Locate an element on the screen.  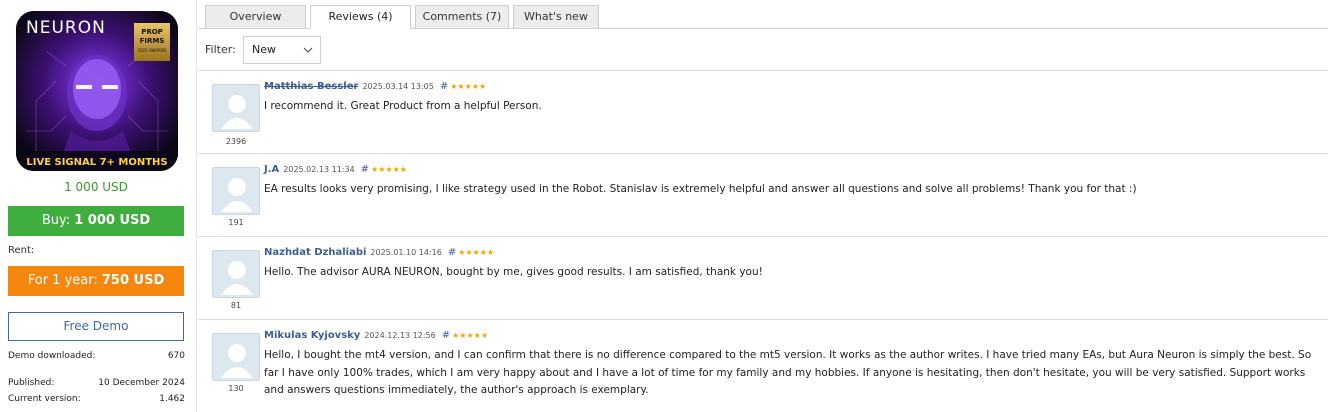
buy-label: Buy: is located at coordinates (58, 220).